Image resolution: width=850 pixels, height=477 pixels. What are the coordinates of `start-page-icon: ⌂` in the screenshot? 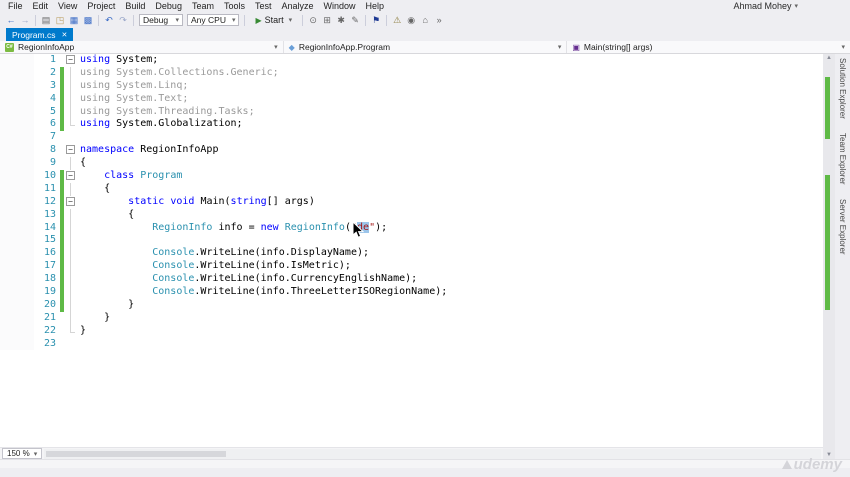 It's located at (425, 20).